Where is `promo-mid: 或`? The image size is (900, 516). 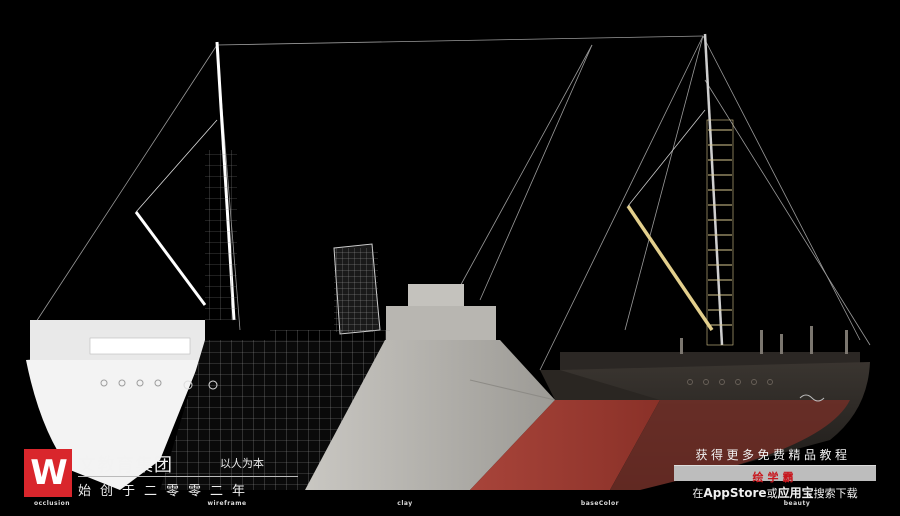
promo-mid: 或 is located at coordinates (772, 493).